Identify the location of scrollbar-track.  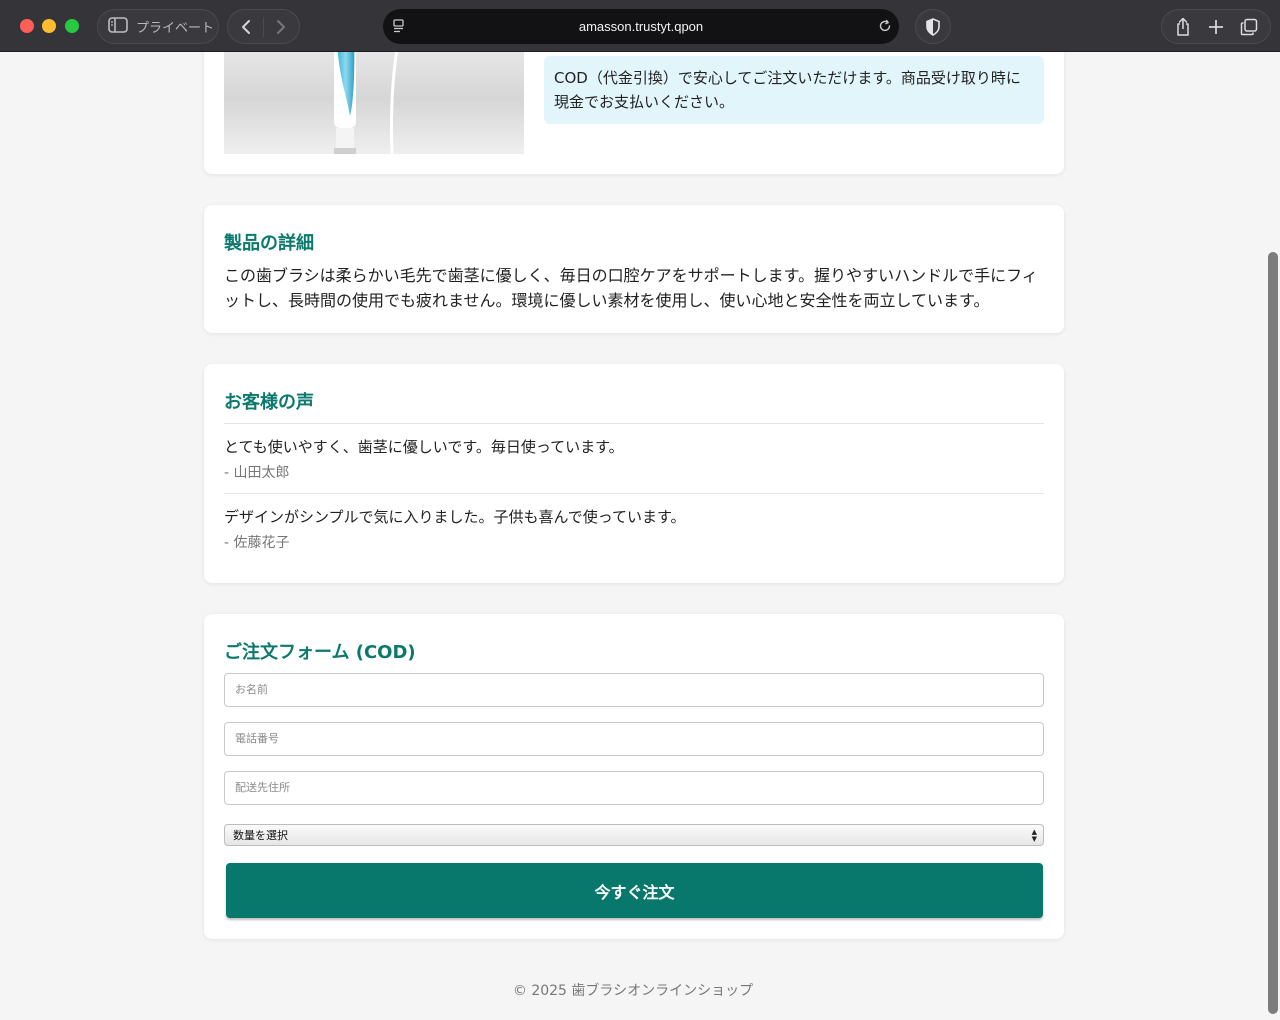
(1273, 536).